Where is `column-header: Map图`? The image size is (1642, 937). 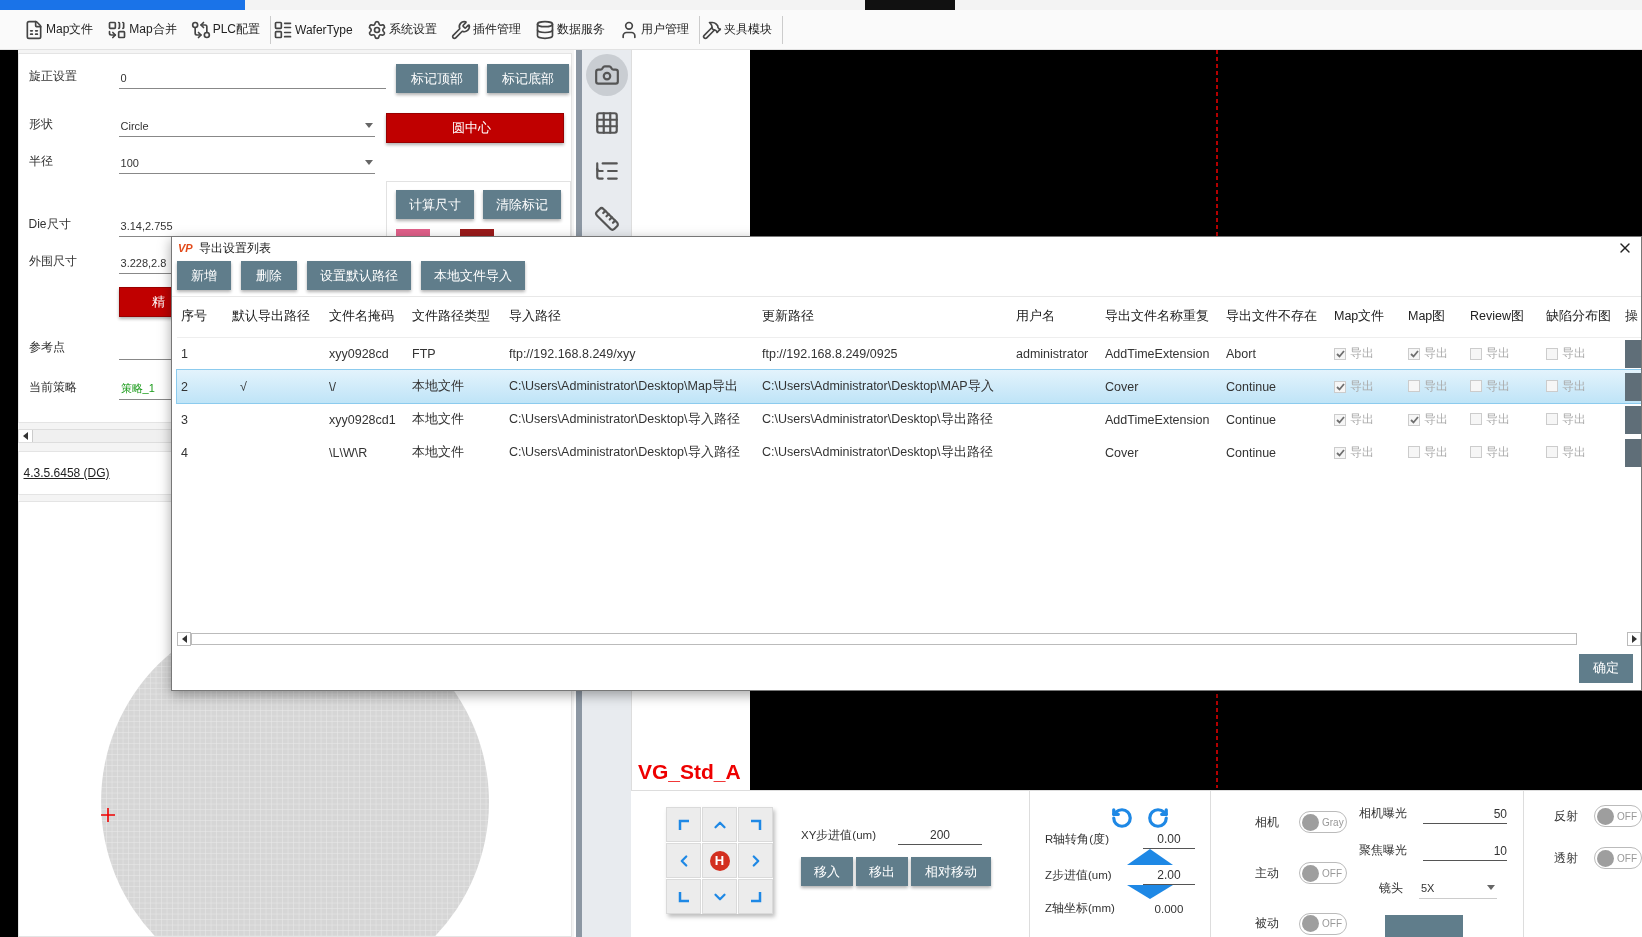
column-header: Map图 is located at coordinates (1435, 317).